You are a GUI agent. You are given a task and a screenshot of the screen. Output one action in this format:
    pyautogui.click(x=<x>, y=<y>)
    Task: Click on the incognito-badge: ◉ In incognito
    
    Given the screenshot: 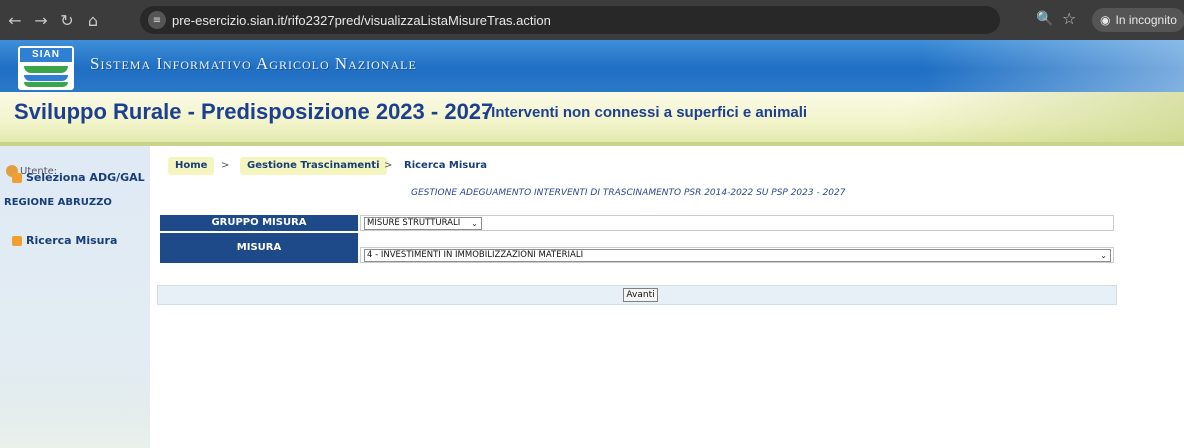 What is the action you would take?
    pyautogui.click(x=1138, y=20)
    